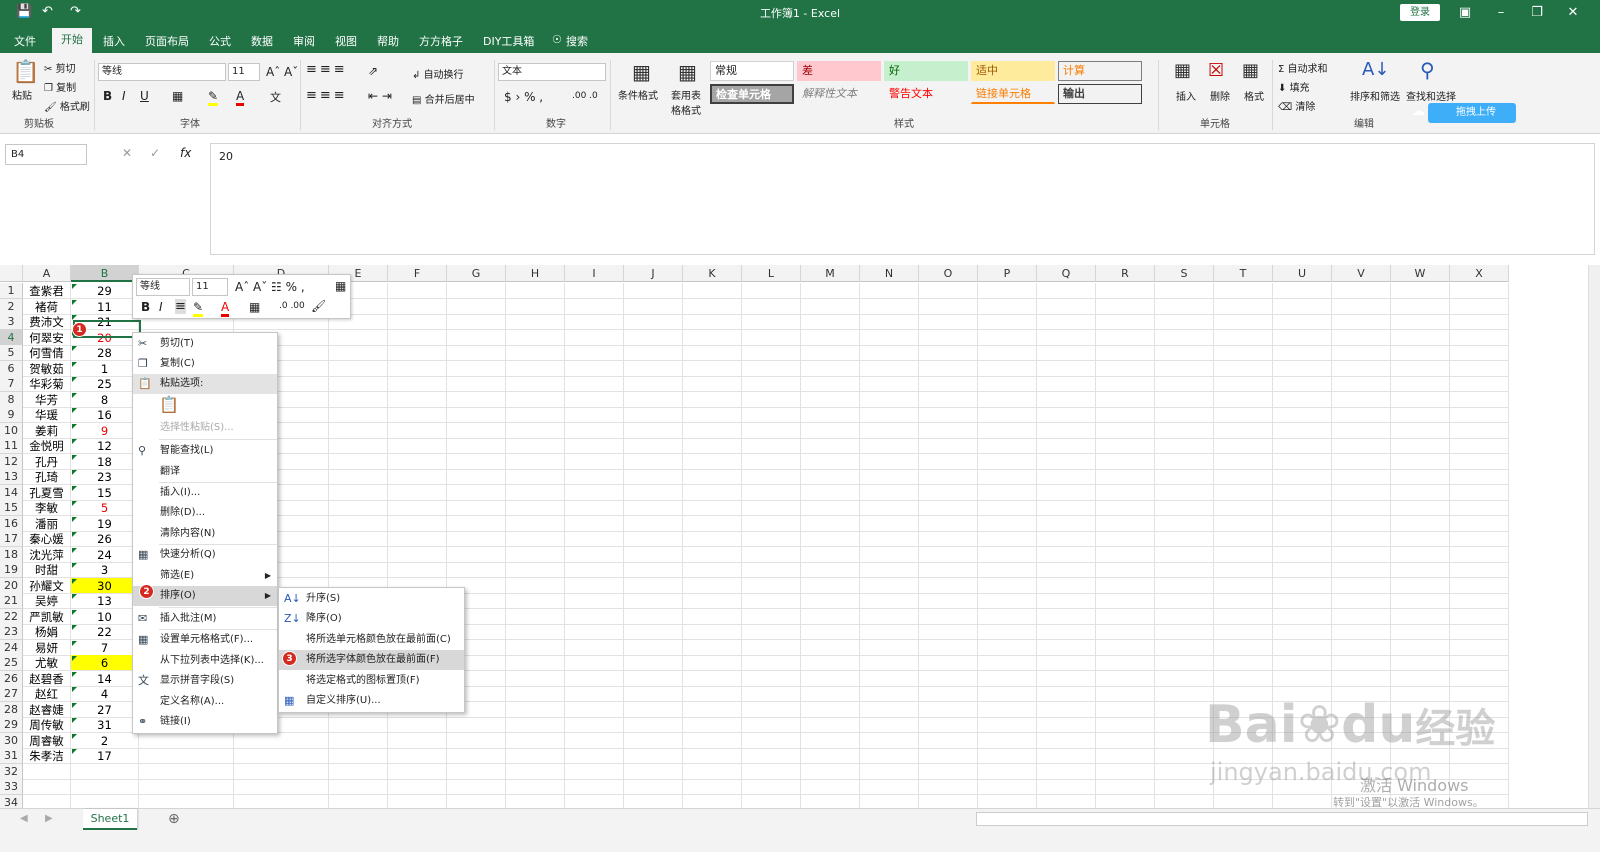 This screenshot has height=852, width=1600. I want to click on menu-clear: 清除内容(N), so click(205, 534).